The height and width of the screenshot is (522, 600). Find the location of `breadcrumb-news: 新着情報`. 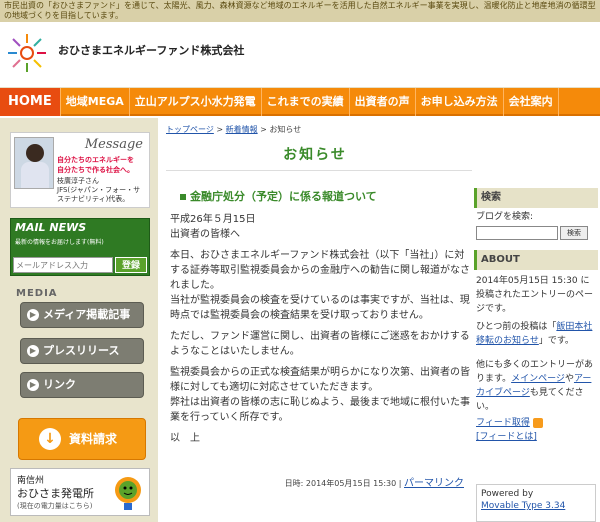

breadcrumb-news: 新着情報 is located at coordinates (242, 129).